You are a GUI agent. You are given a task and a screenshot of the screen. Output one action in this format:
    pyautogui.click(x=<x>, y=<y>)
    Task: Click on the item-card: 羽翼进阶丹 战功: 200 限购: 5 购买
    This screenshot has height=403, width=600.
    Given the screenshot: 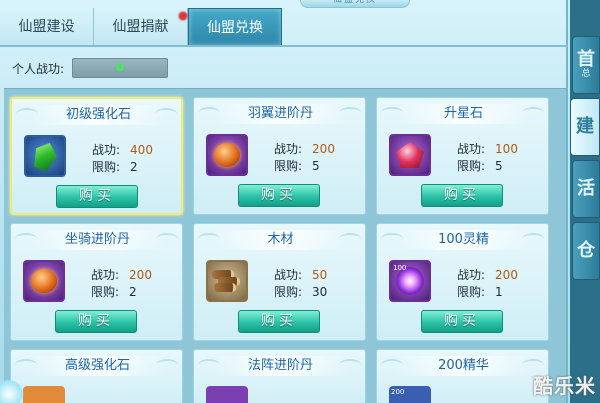 What is the action you would take?
    pyautogui.click(x=279, y=156)
    